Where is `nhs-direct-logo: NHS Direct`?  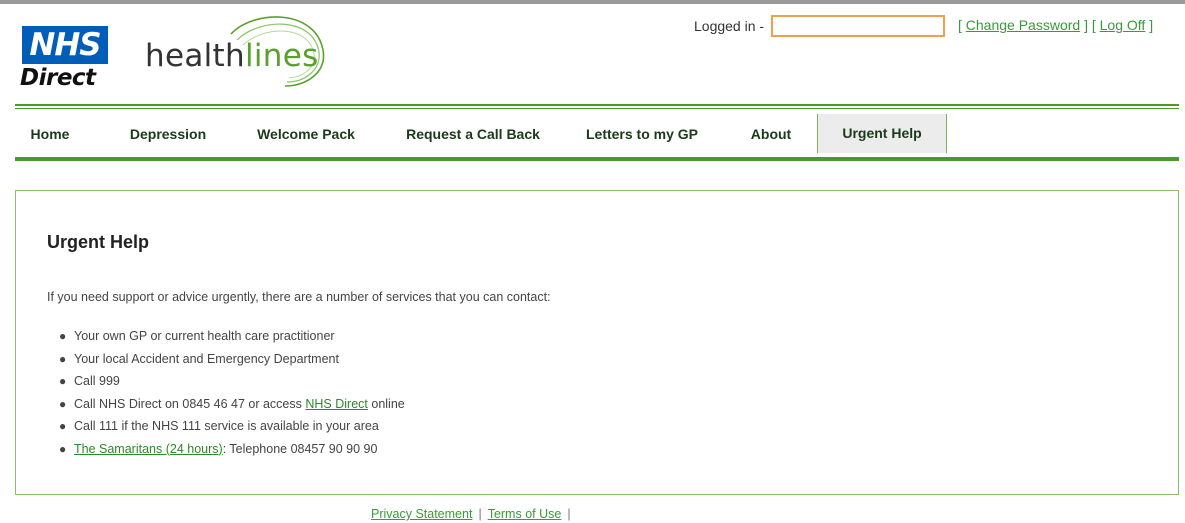 nhs-direct-logo: NHS Direct is located at coordinates (66, 60).